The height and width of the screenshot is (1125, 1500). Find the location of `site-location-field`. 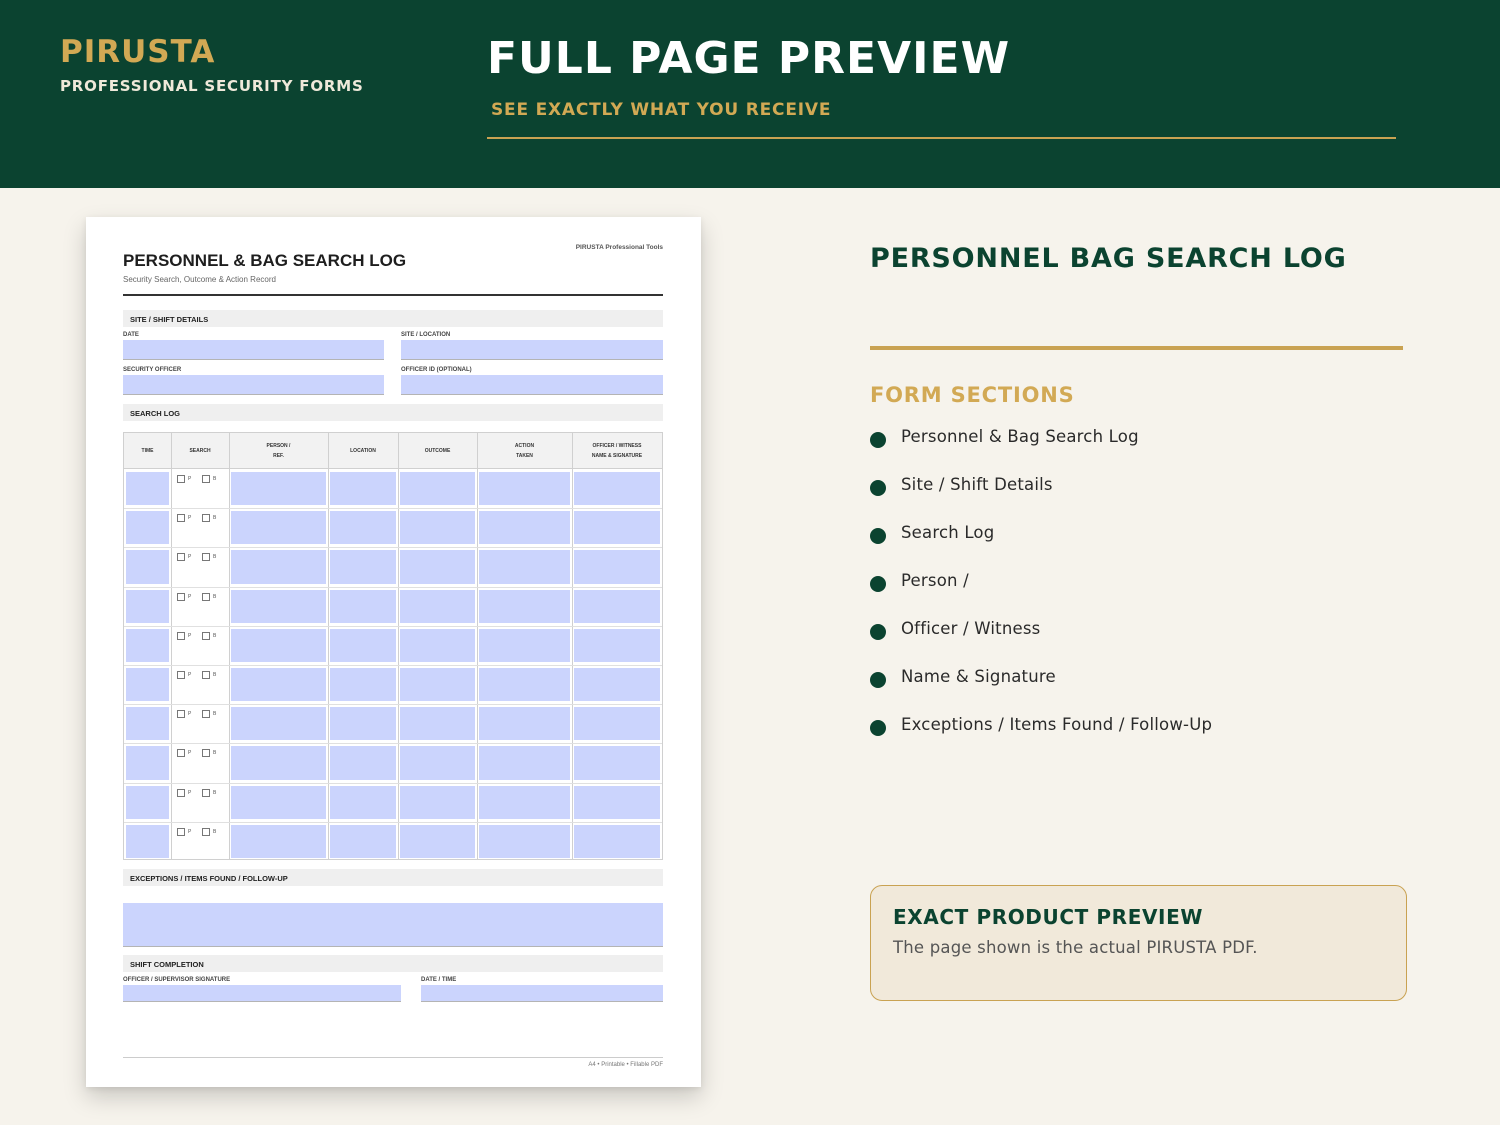

site-location-field is located at coordinates (532, 350).